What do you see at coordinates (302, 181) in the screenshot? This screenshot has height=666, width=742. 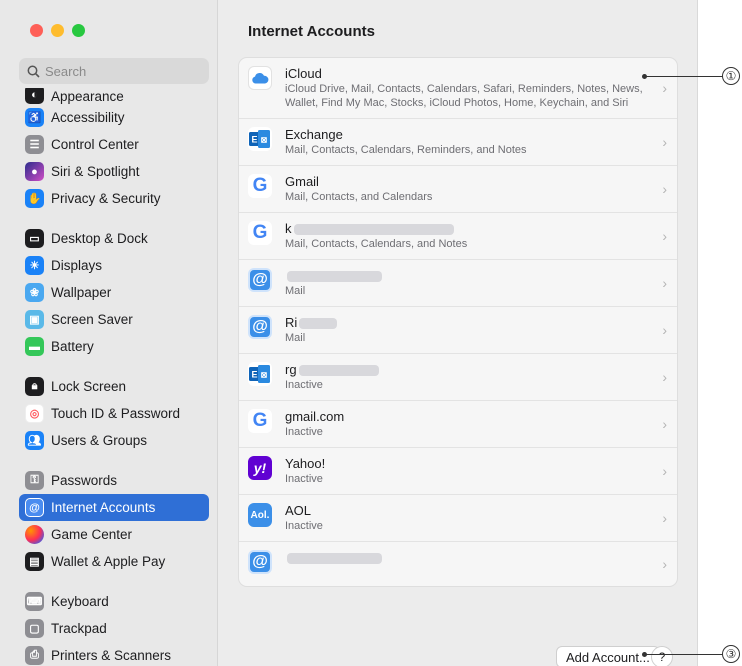 I see `account-name: Gmail` at bounding box center [302, 181].